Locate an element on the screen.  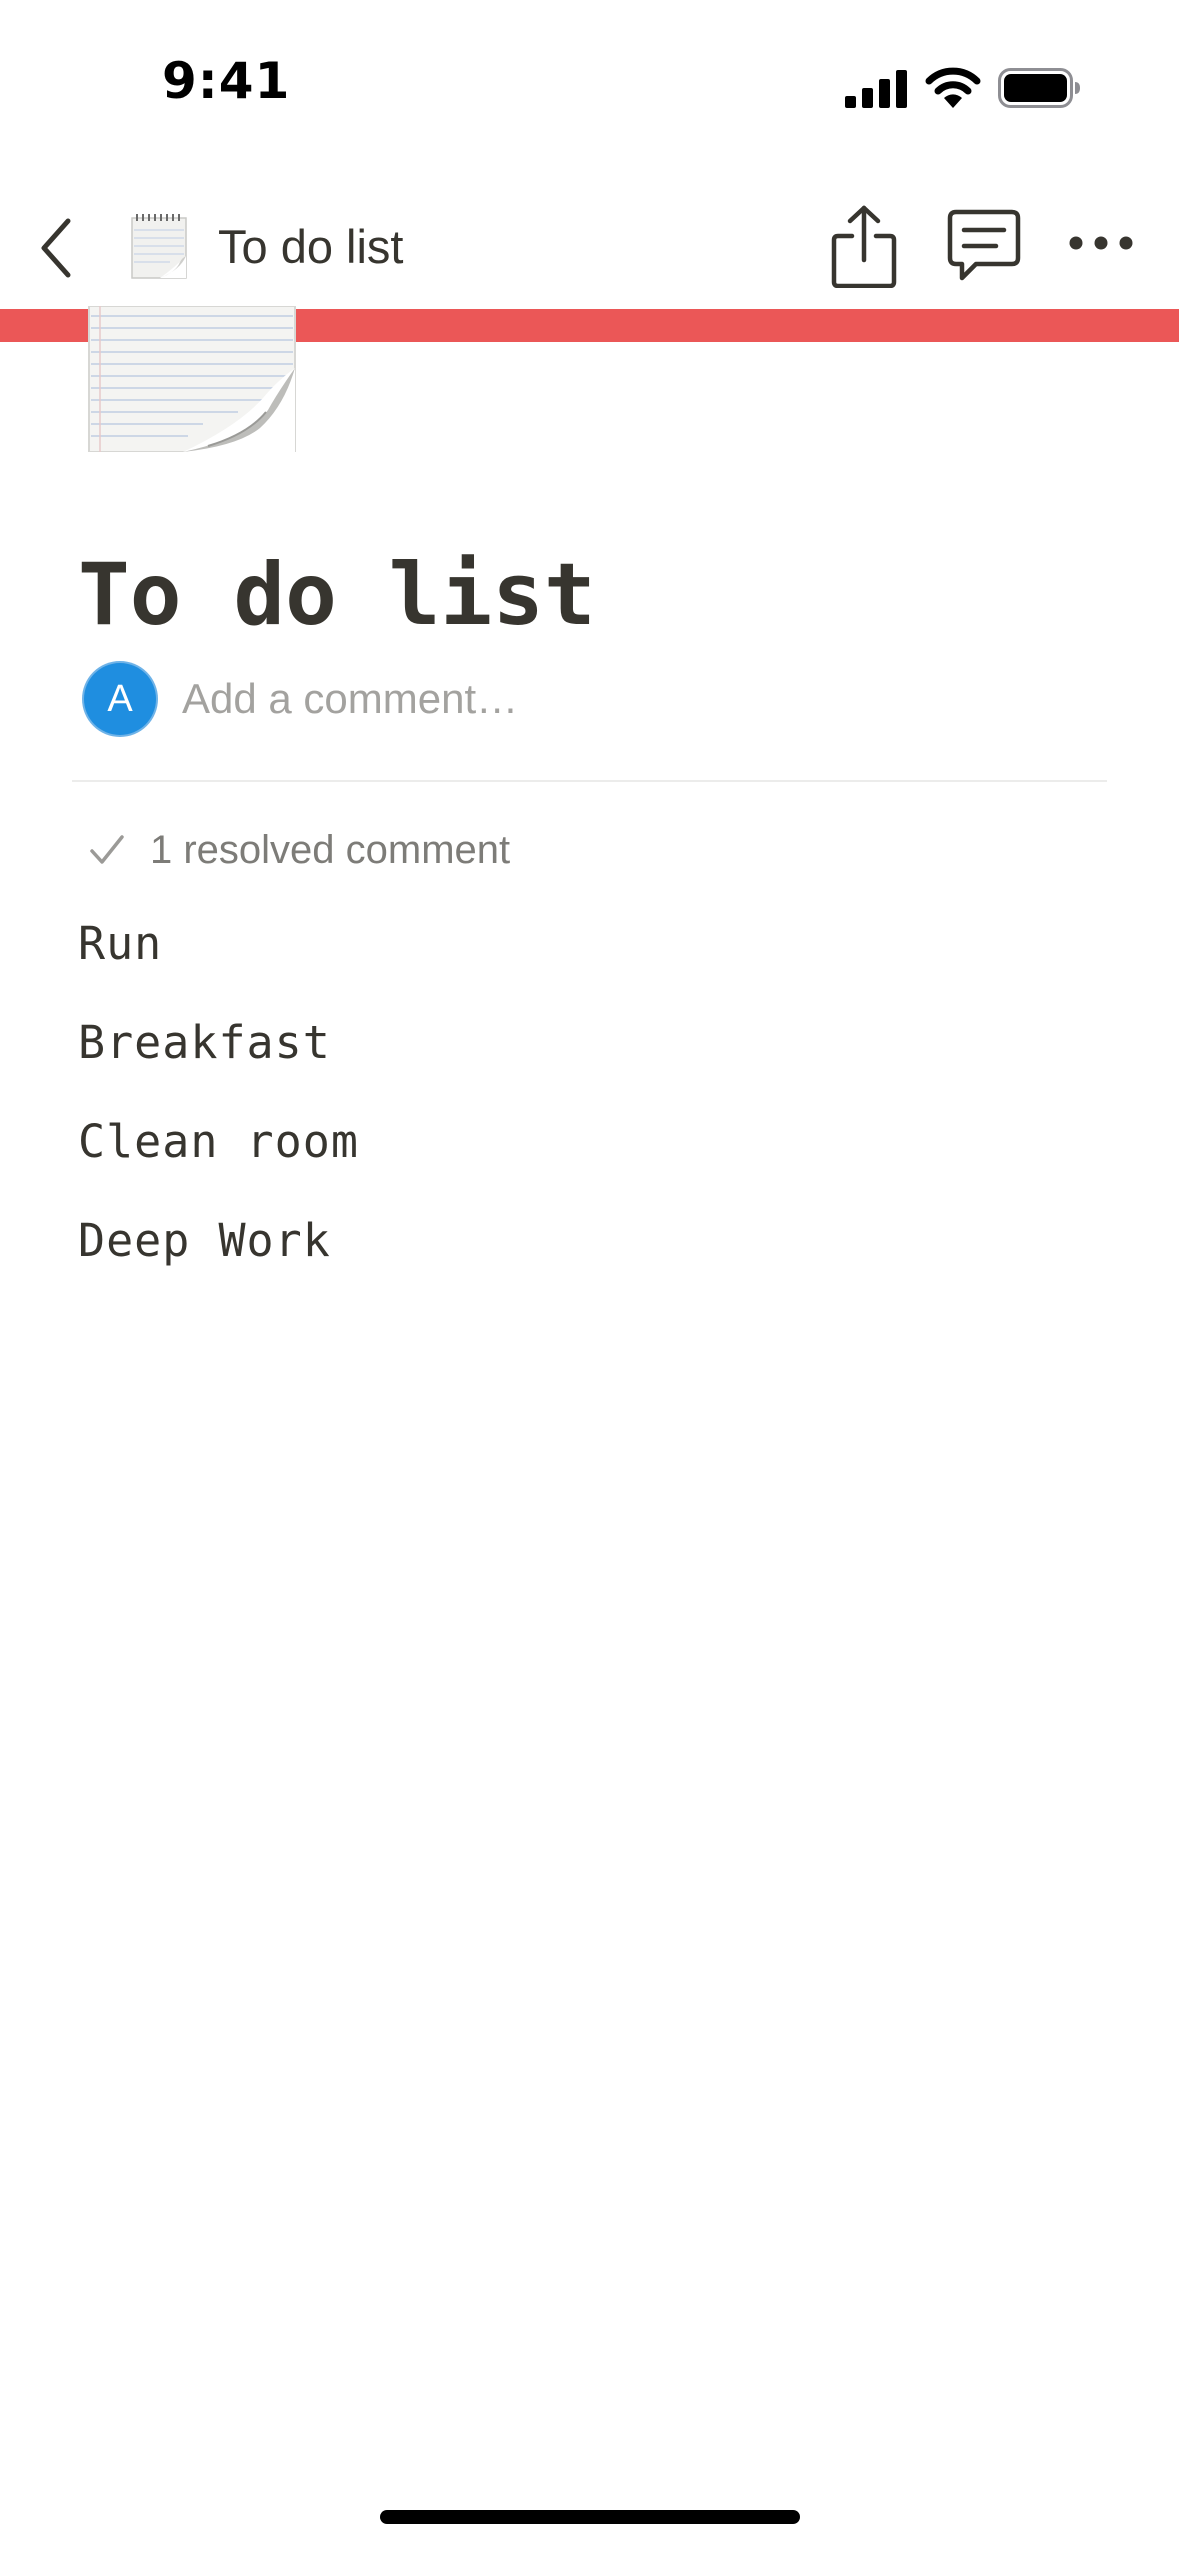
text-block: Deep Work is located at coordinates (204, 1241).